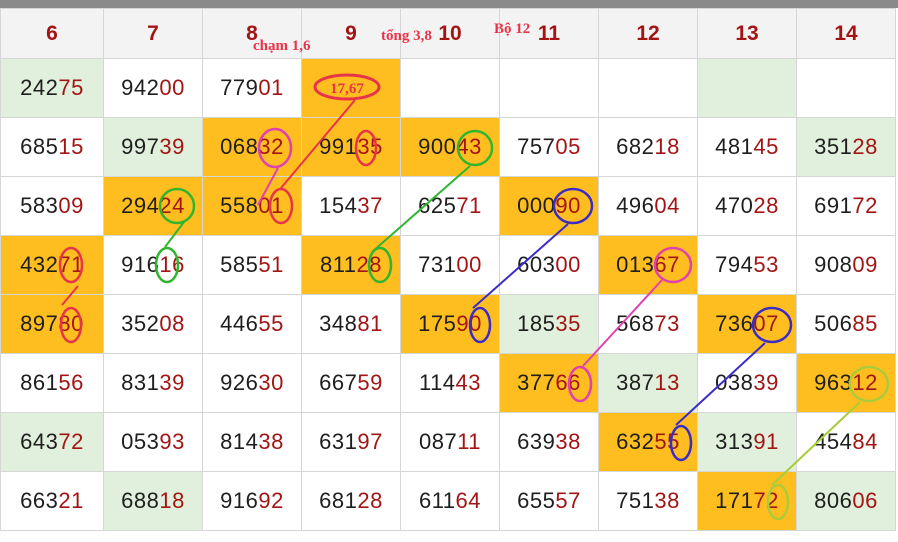 This screenshot has height=542, width=898. Describe the element at coordinates (536, 264) in the screenshot. I see `number-prefix: 603` at that location.